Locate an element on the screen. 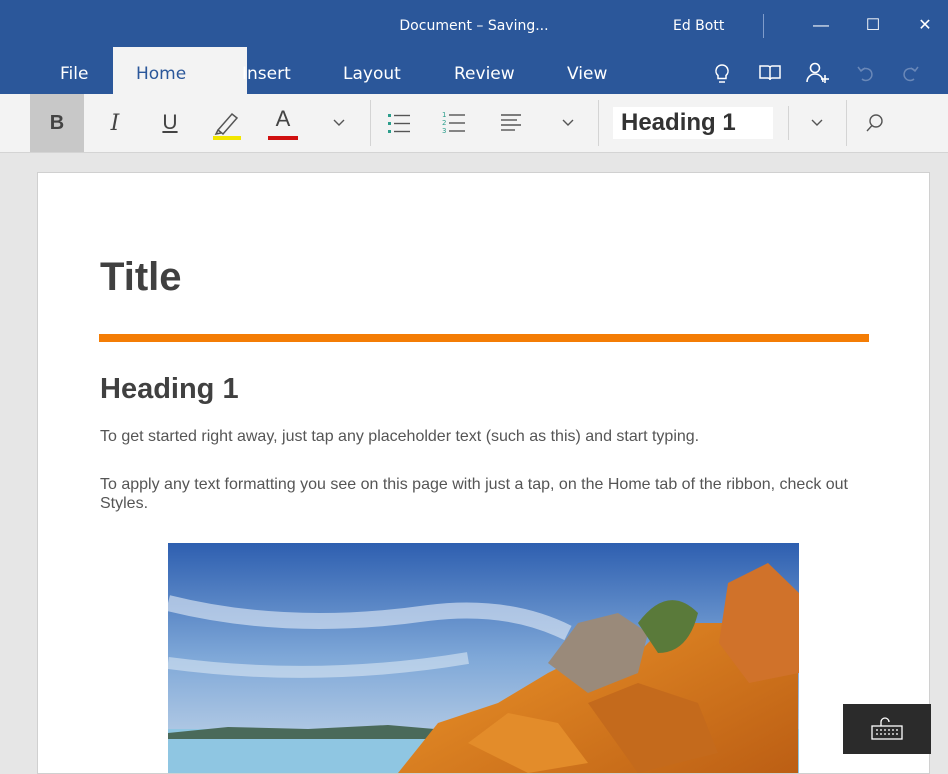  font-color-bar is located at coordinates (283, 138).